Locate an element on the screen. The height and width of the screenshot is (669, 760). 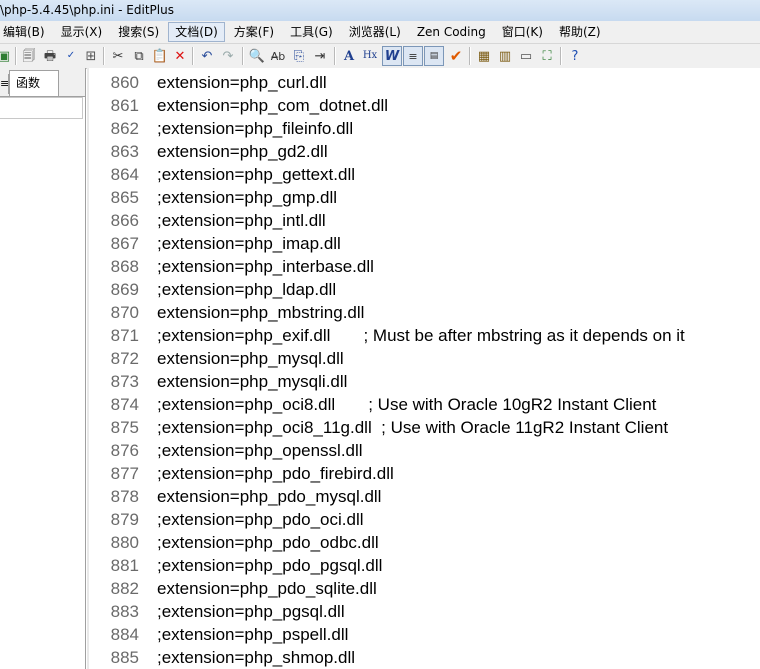
code-line: 877 ;extension=php_pdo_firebird.dll is located at coordinates (424, 473).